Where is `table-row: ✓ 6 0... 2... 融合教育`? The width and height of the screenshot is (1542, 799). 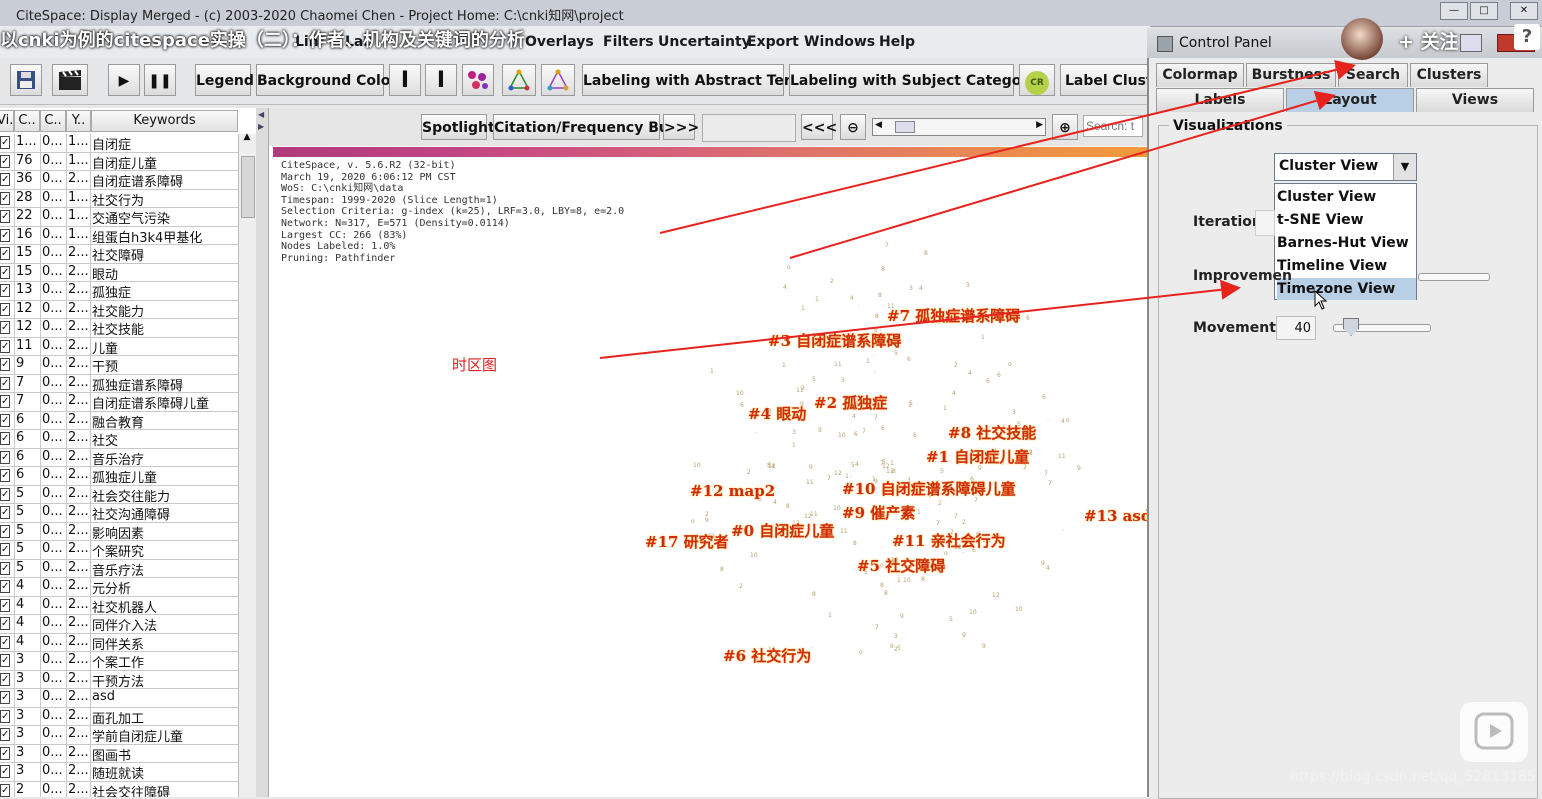 table-row: ✓ 6 0... 2... 融合教育 is located at coordinates (119, 421).